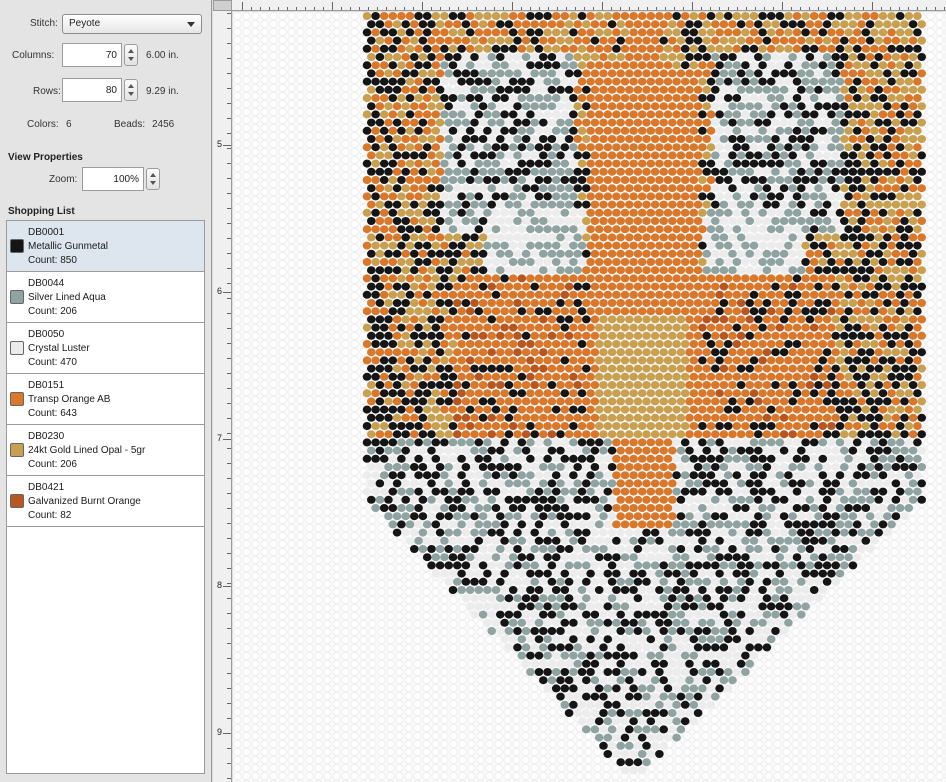 The width and height of the screenshot is (946, 782). What do you see at coordinates (105, 297) in the screenshot?
I see `shopping-list-item: DB0044 Silver Lined Aqua Count: 206` at bounding box center [105, 297].